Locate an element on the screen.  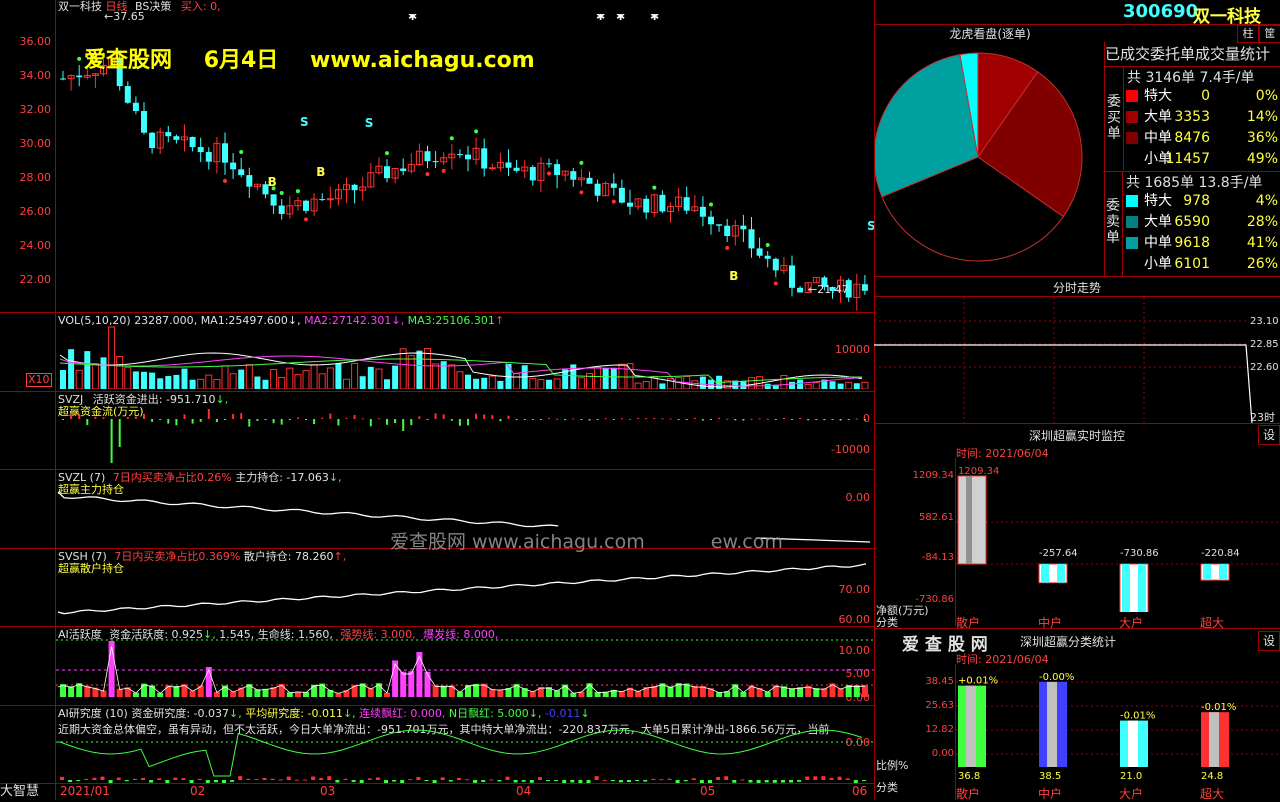
stats-bar-chart: +0.01% 36.8 -0.00% 38.5 -0.01% 21.0 -0.01% 24.8 is located at coordinates (1118, 723).